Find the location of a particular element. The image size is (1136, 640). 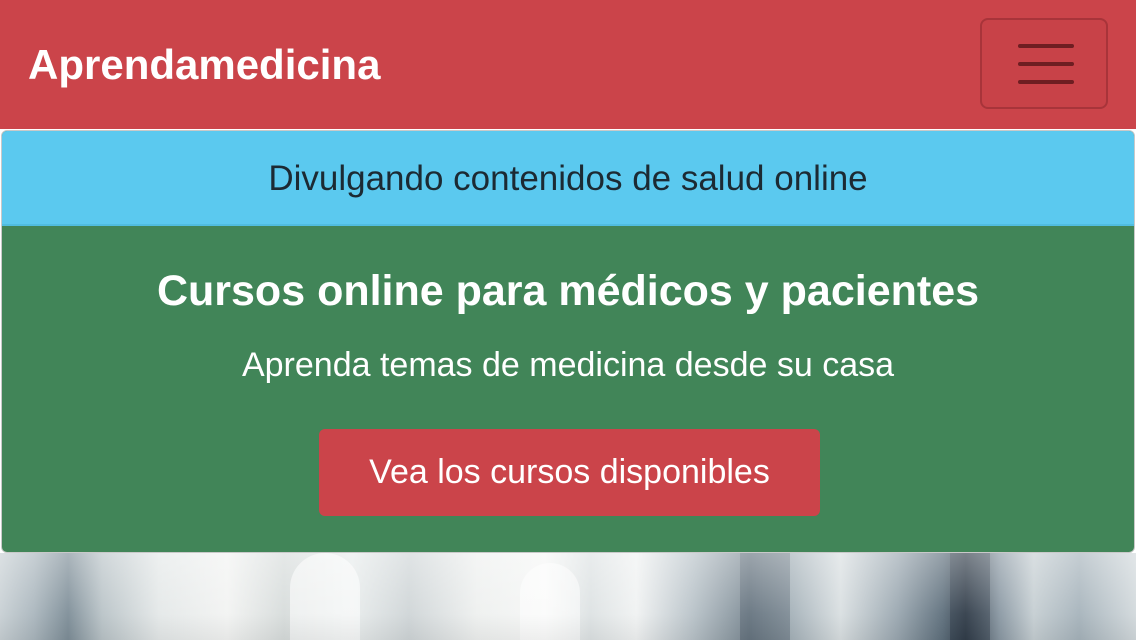

hero-image-overlay is located at coordinates (568, 596).